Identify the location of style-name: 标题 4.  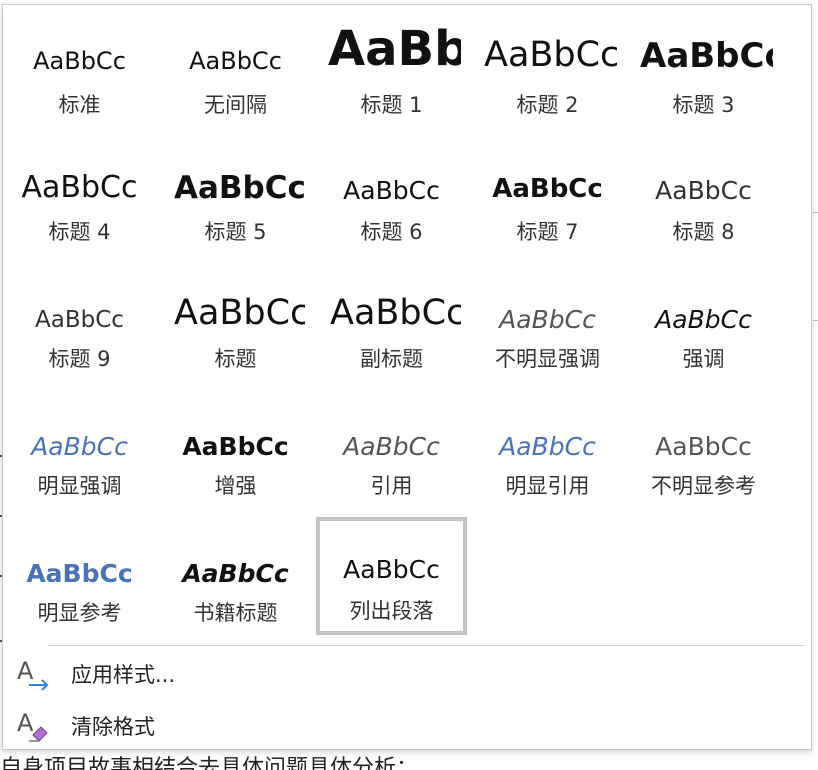
(79, 232).